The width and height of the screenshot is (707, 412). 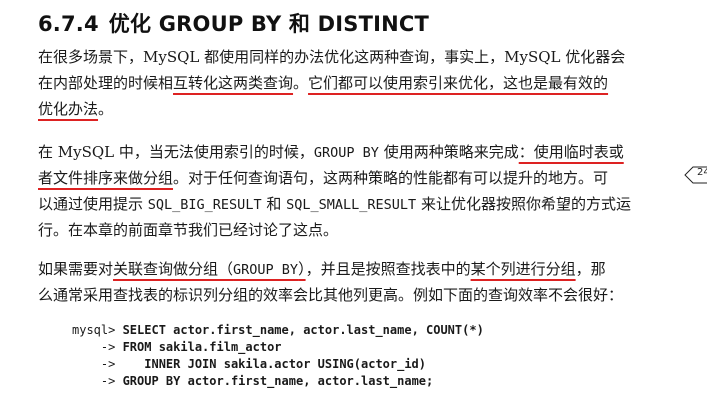 I want to click on underline-mark: 互转化这两类查询, so click(x=233, y=83).